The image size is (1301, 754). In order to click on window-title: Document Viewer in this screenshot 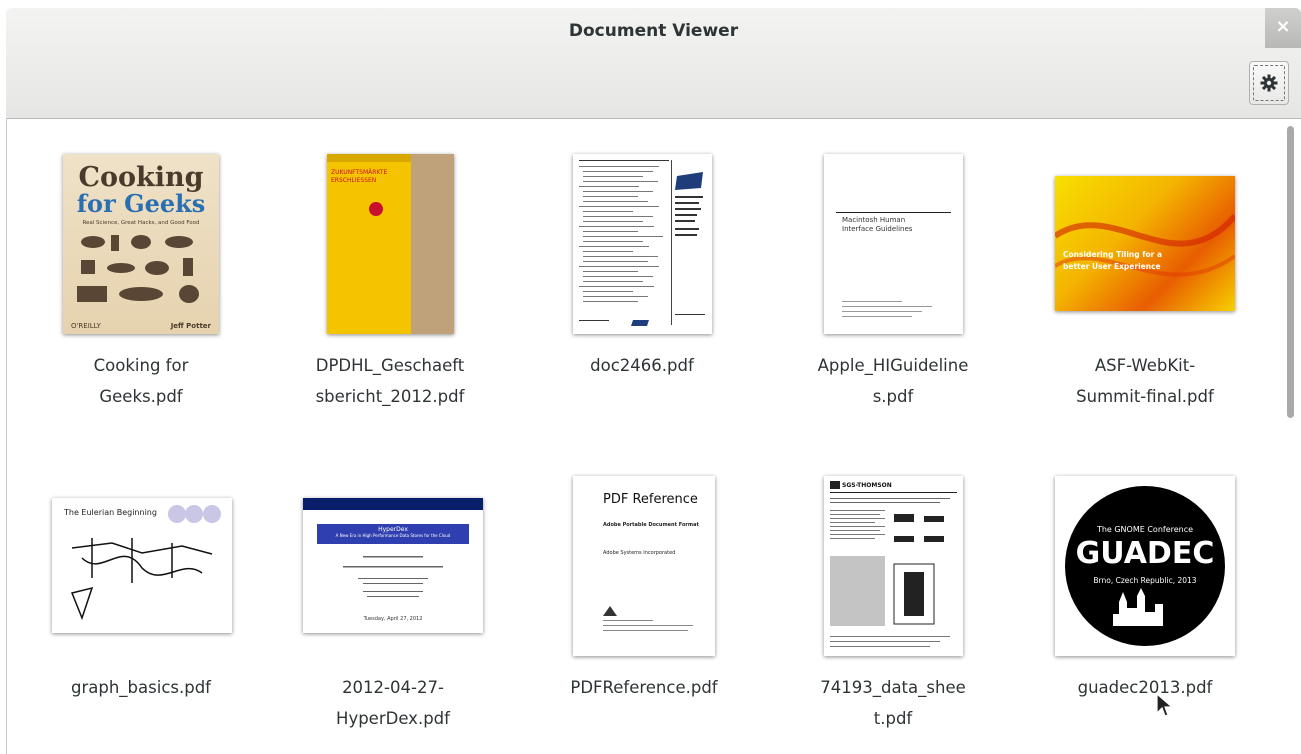, I will do `click(653, 31)`.